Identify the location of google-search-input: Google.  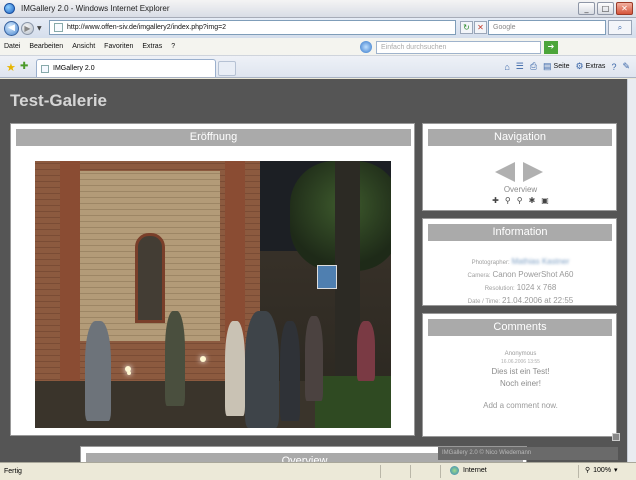
(547, 27).